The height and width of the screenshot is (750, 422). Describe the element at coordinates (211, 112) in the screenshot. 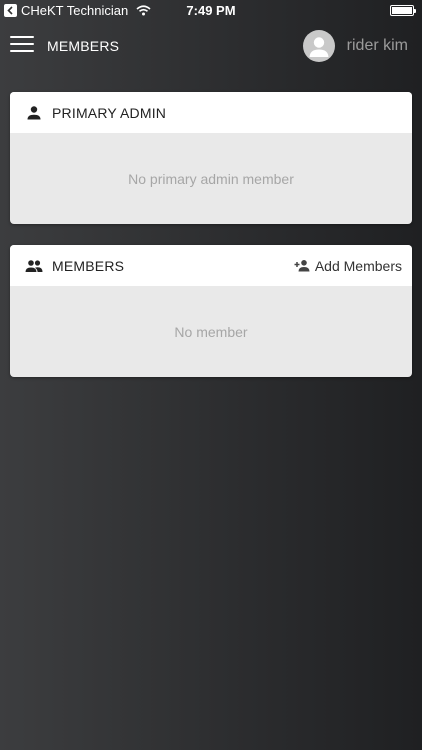

I see `primary-admin-header: PRIMARY ADMIN` at that location.